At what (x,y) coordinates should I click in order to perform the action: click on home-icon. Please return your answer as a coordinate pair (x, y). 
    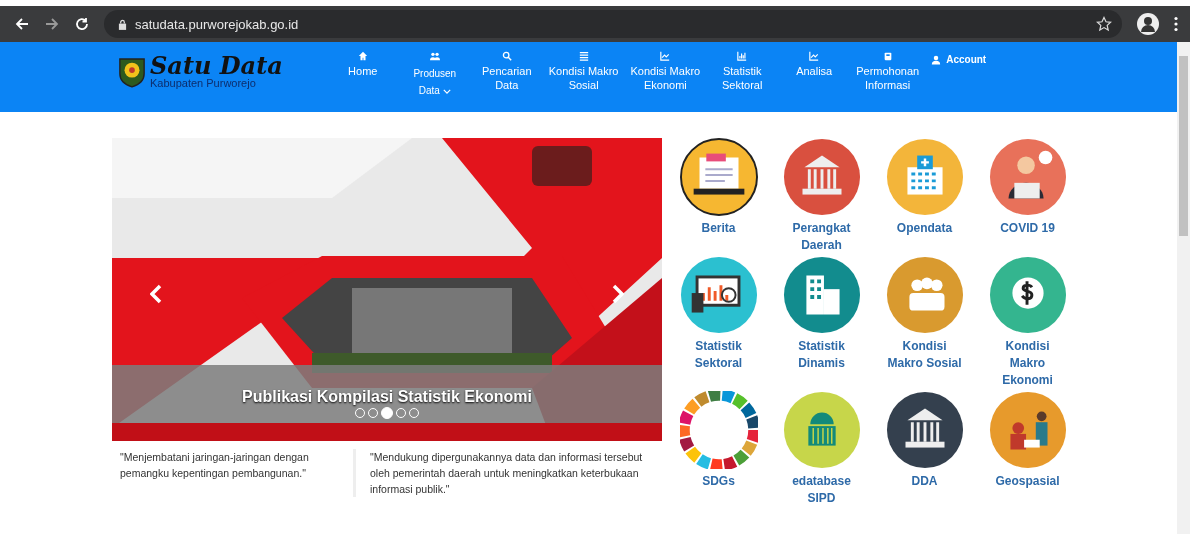
    Looking at the image, I should click on (362, 56).